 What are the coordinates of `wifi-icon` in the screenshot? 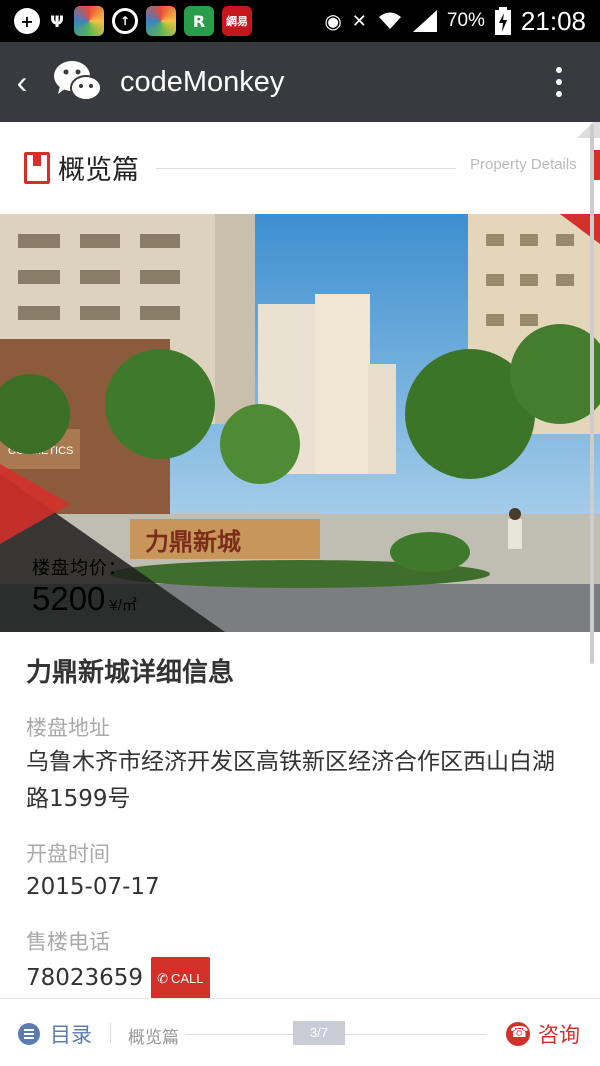 It's located at (389, 20).